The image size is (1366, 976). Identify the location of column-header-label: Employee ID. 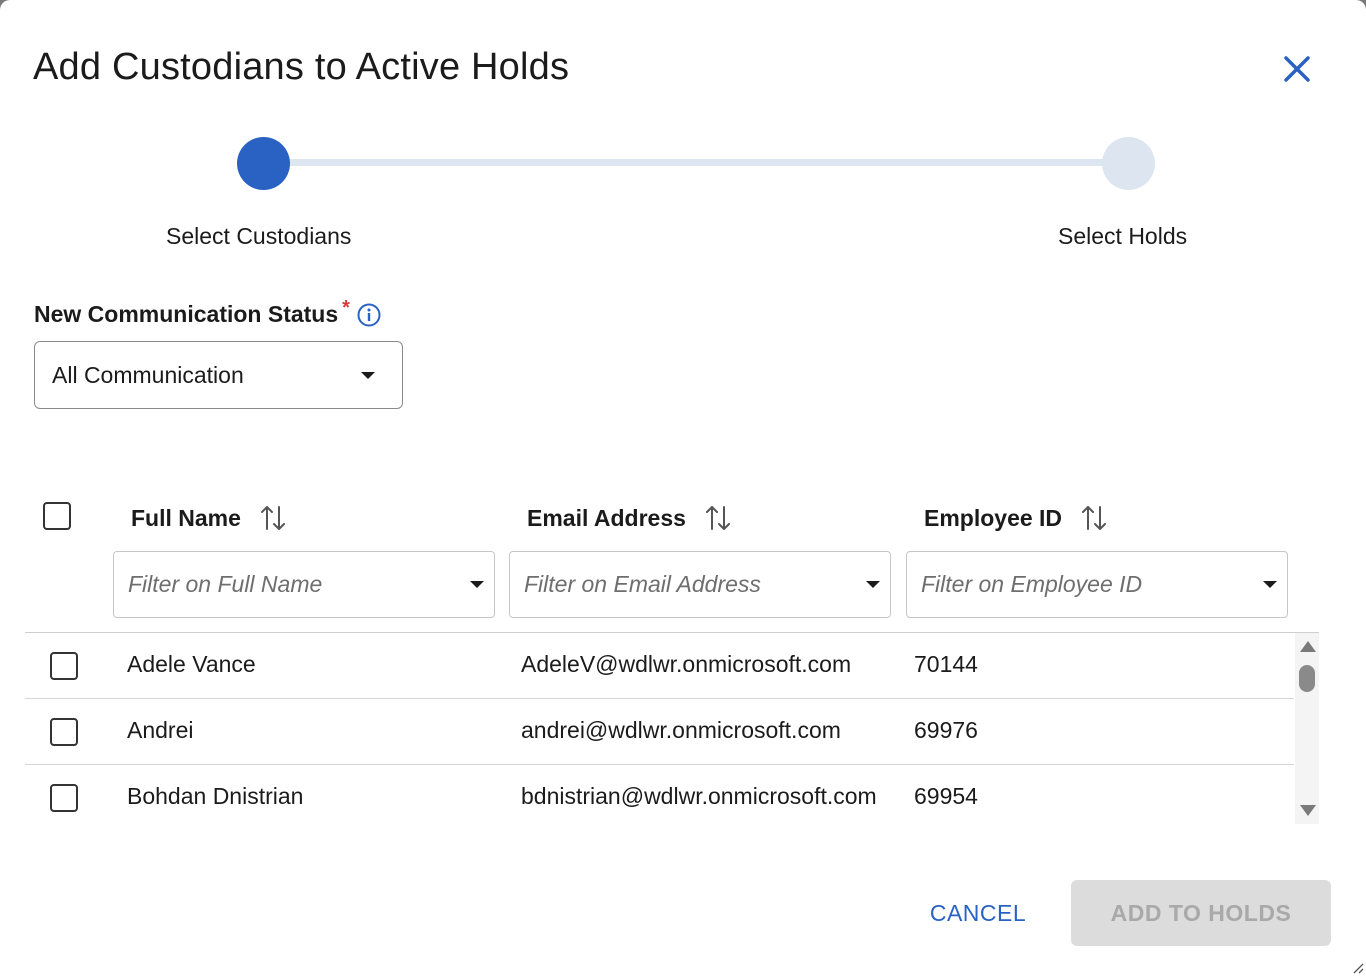
(993, 517).